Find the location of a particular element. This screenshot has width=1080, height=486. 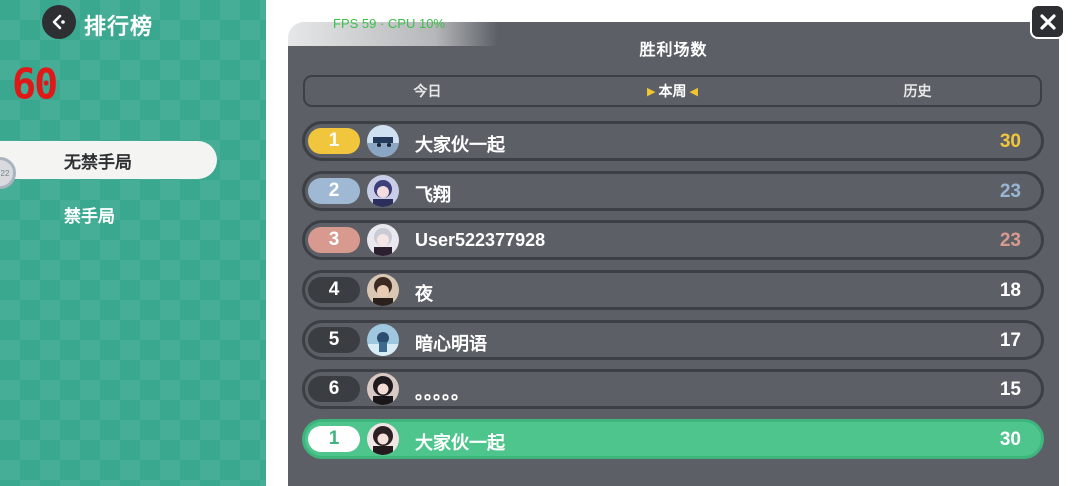

rank-badge: 3 is located at coordinates (334, 240).